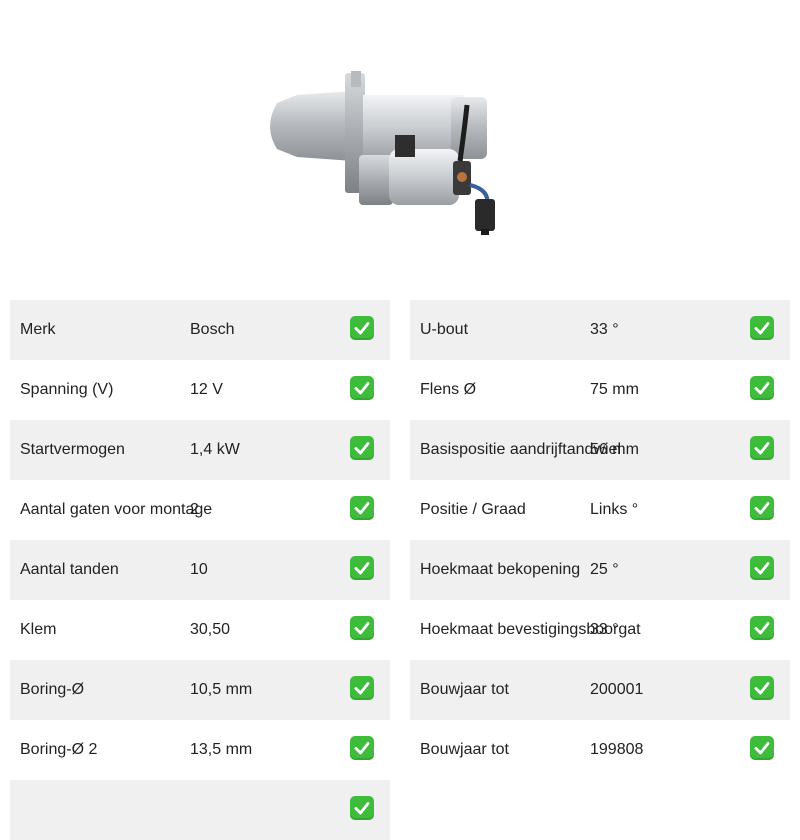  I want to click on spec-value: 13,5 mm, so click(221, 749).